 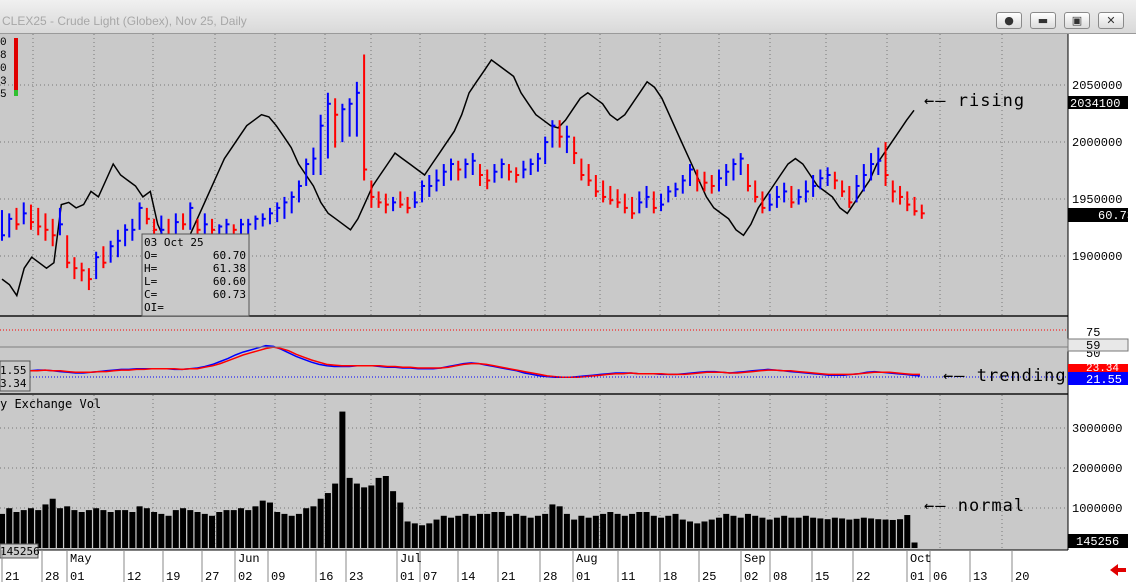 What do you see at coordinates (50, 404) in the screenshot?
I see `volume-label: y Exchange Vol` at bounding box center [50, 404].